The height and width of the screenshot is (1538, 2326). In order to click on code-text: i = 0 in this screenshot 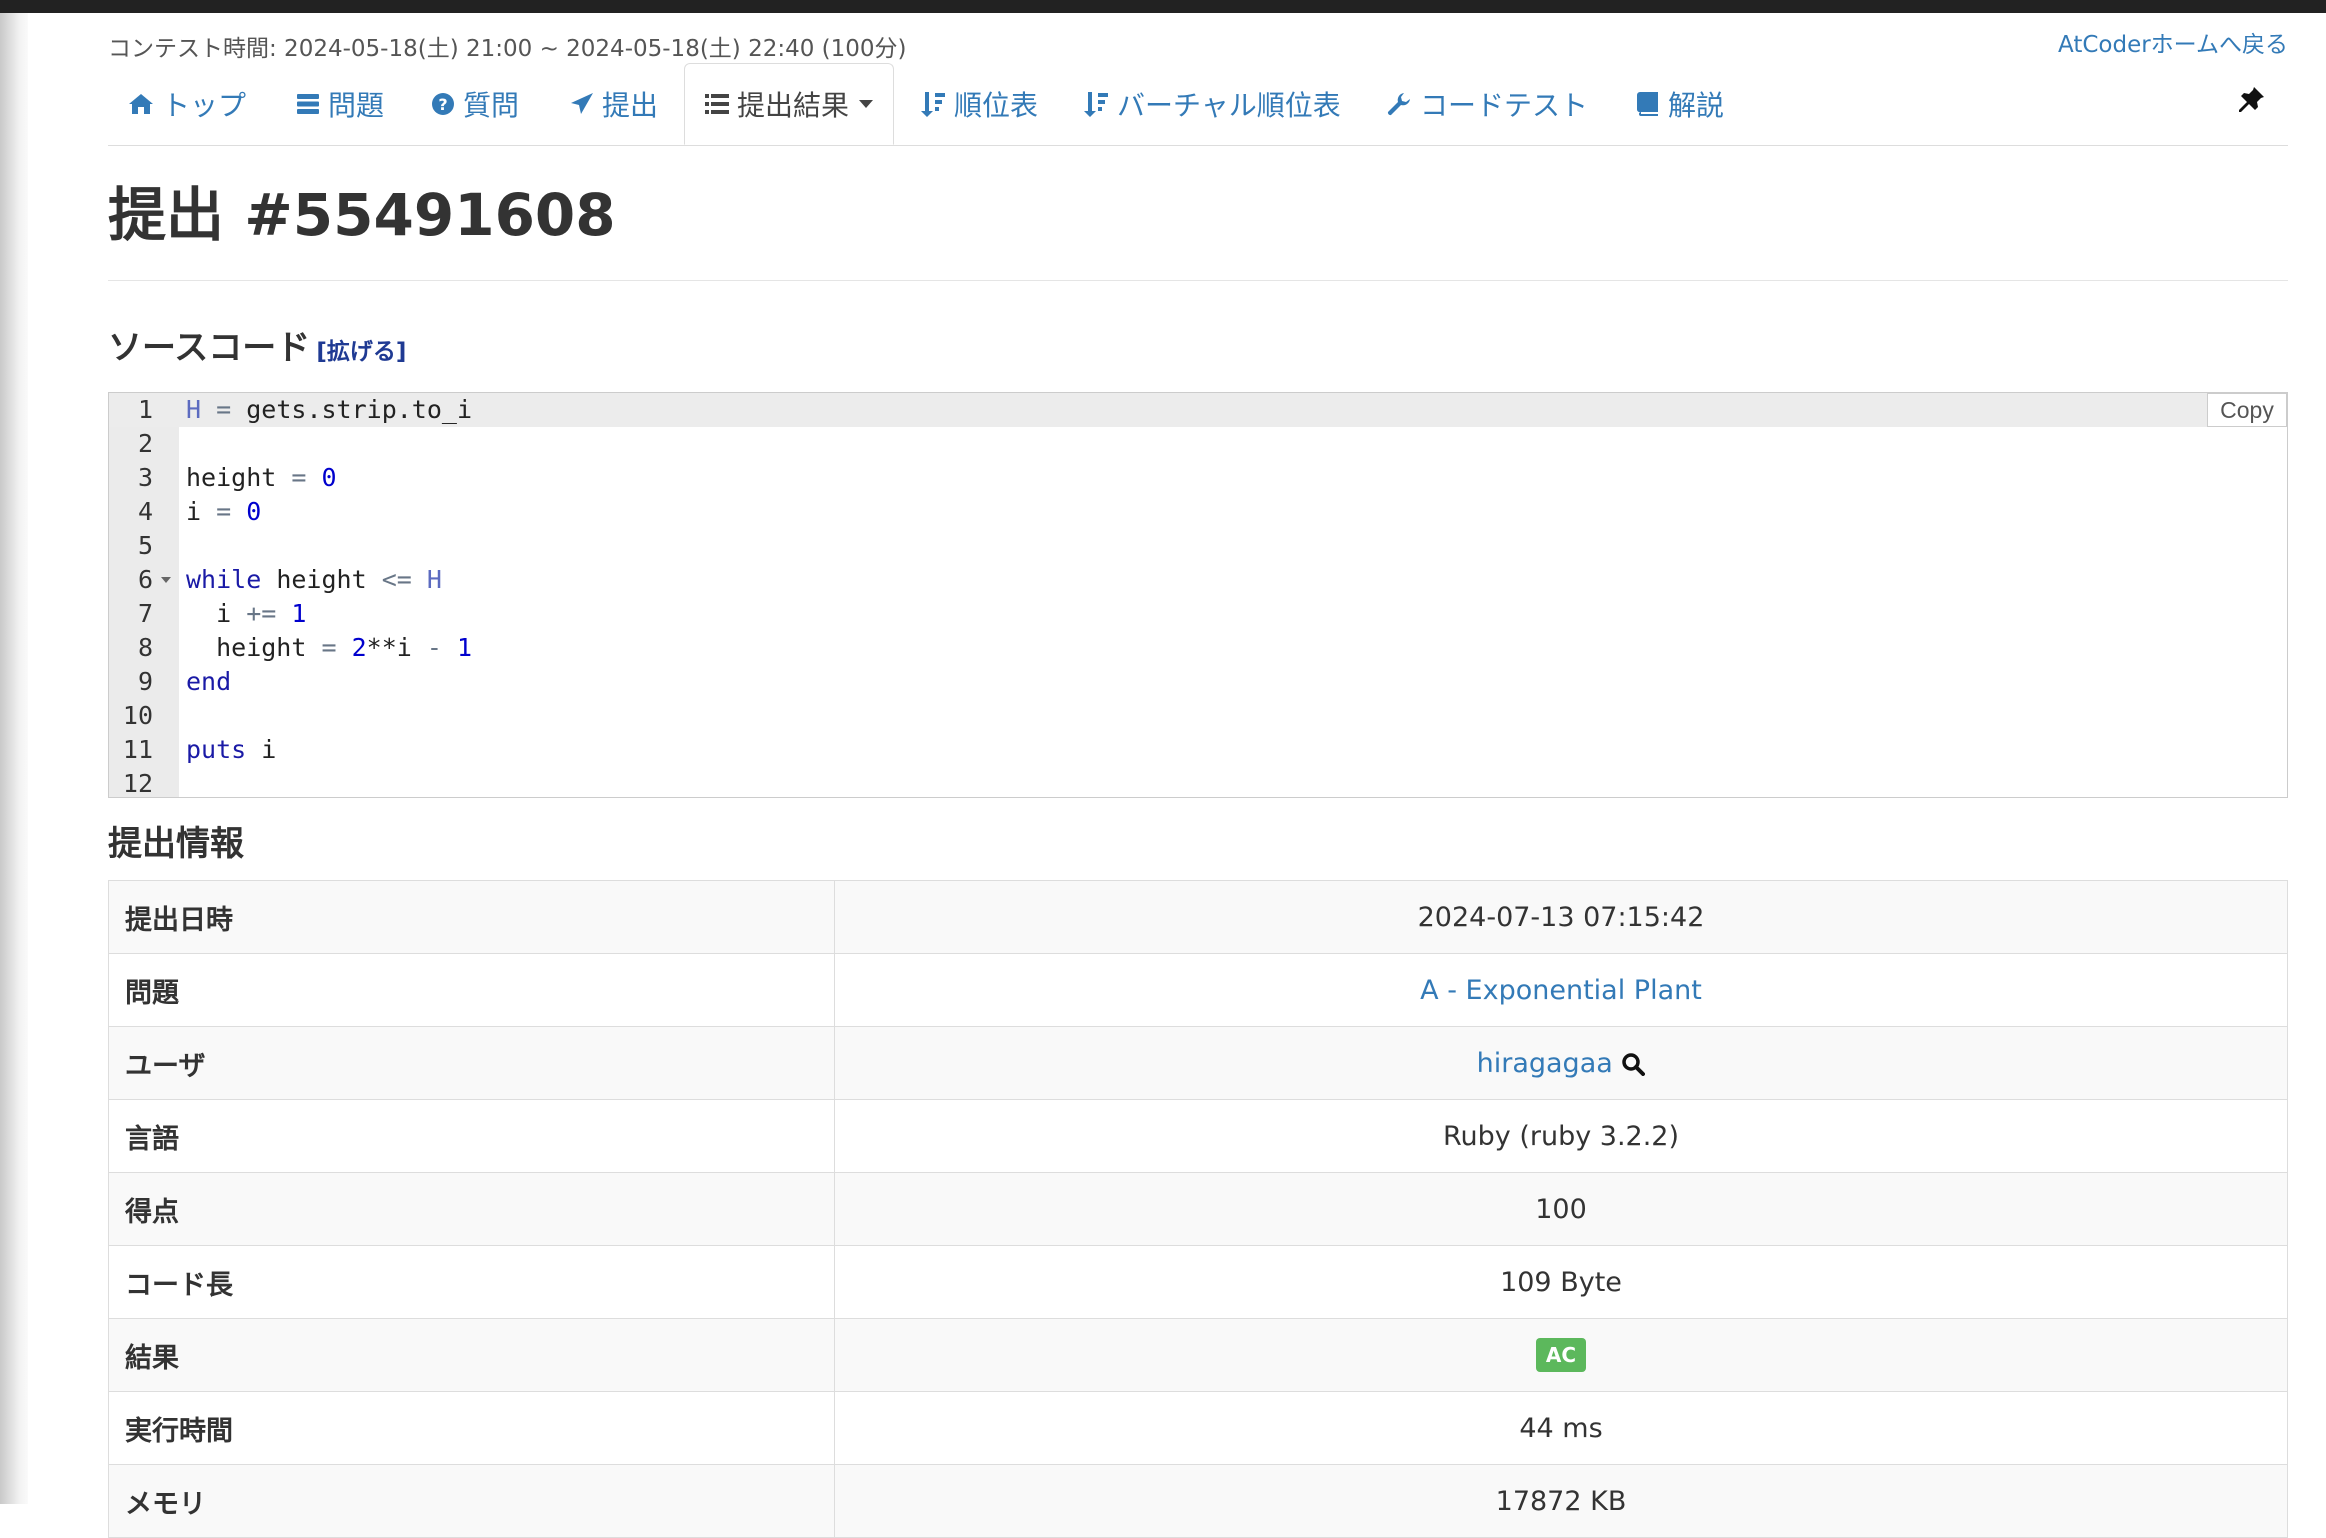, I will do `click(224, 511)`.